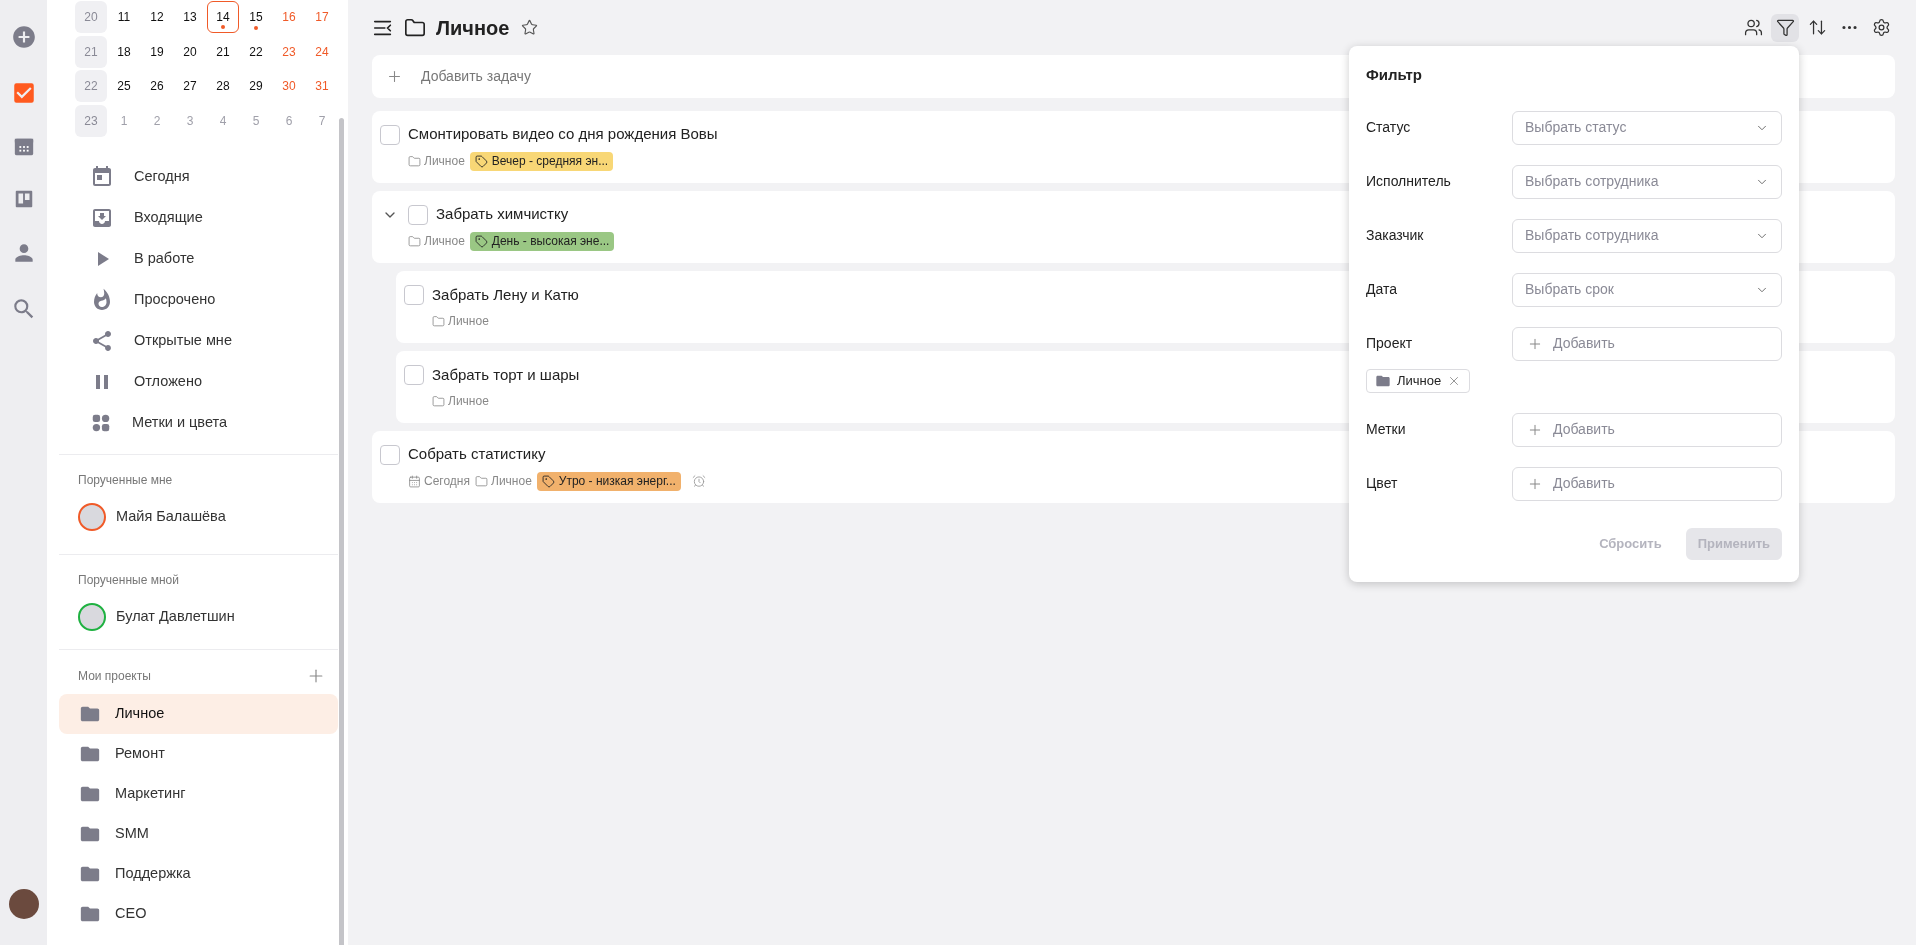 Image resolution: width=1916 pixels, height=945 pixels. I want to click on calendar-day: 19, so click(157, 51).